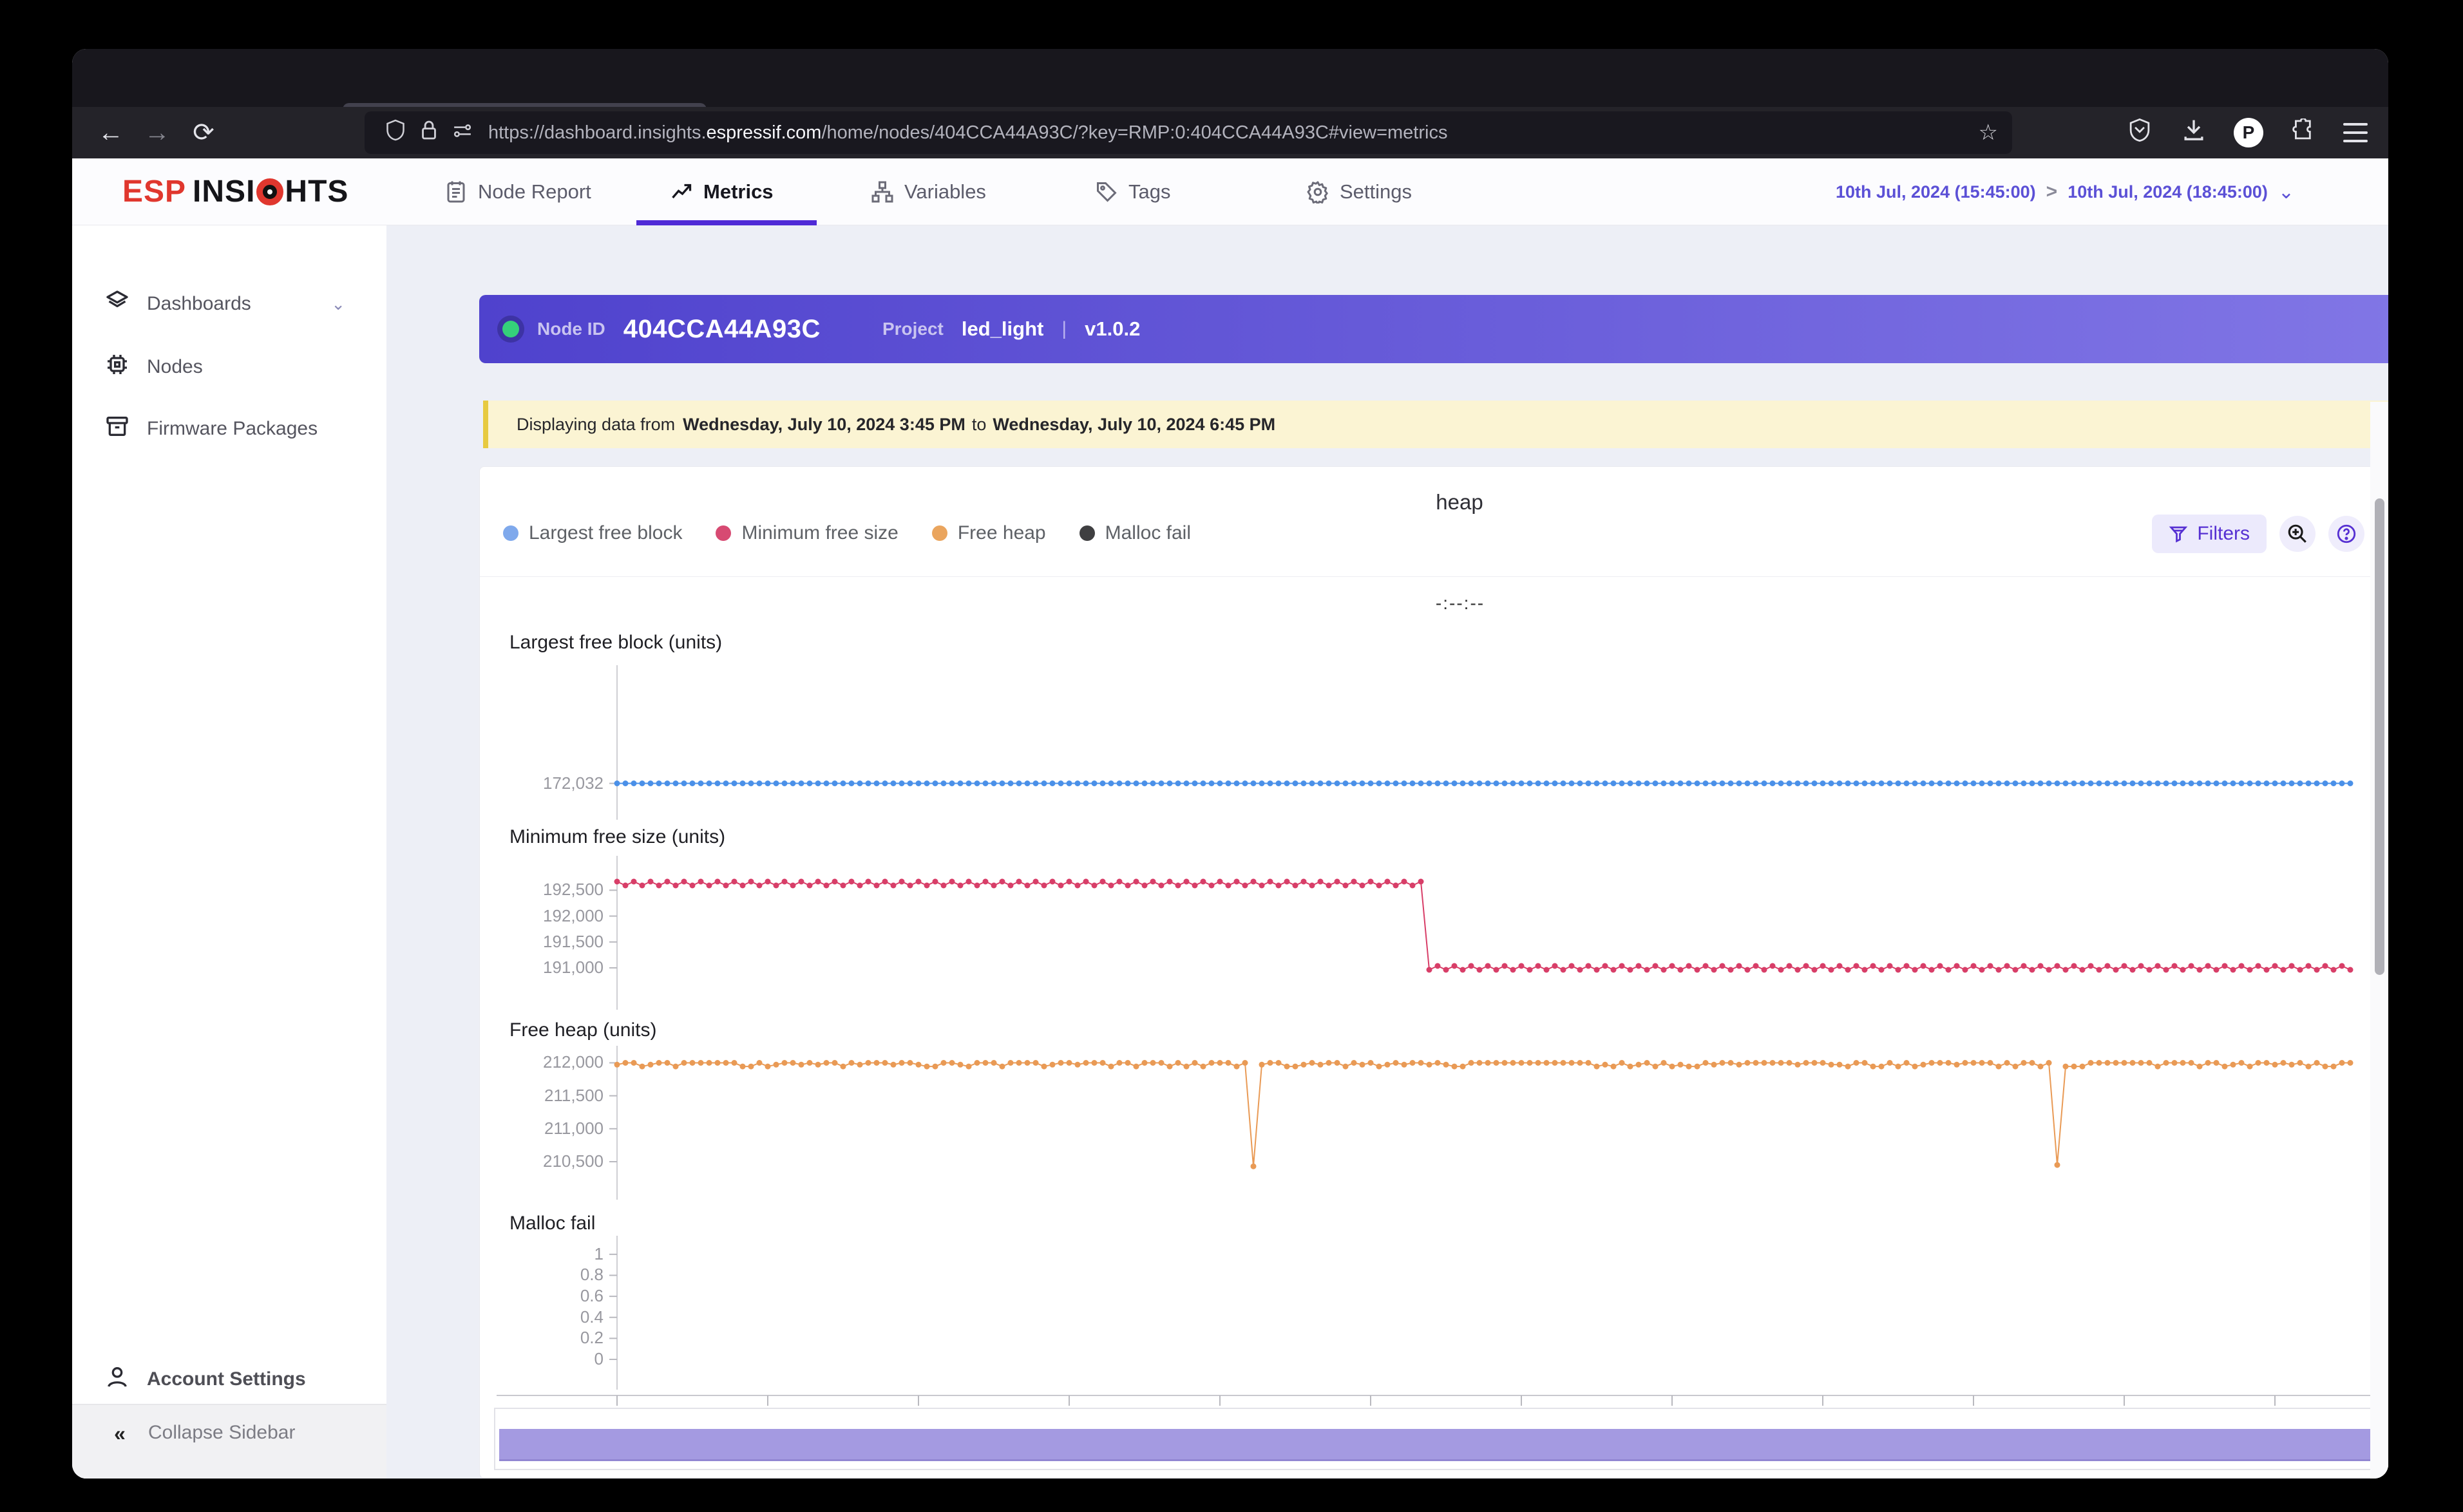 The height and width of the screenshot is (1512, 2463). What do you see at coordinates (928, 191) in the screenshot?
I see `tab-variables: Variables` at bounding box center [928, 191].